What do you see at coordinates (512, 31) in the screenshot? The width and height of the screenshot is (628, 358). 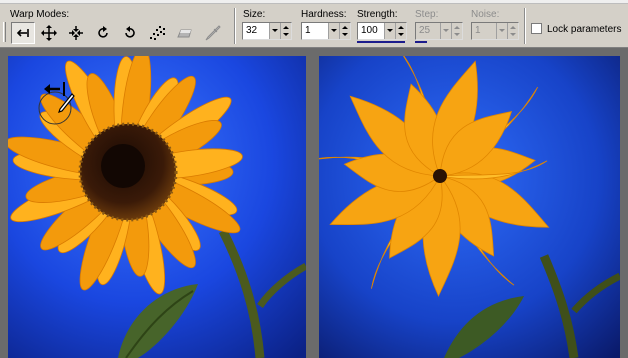 I see `noise-spinner` at bounding box center [512, 31].